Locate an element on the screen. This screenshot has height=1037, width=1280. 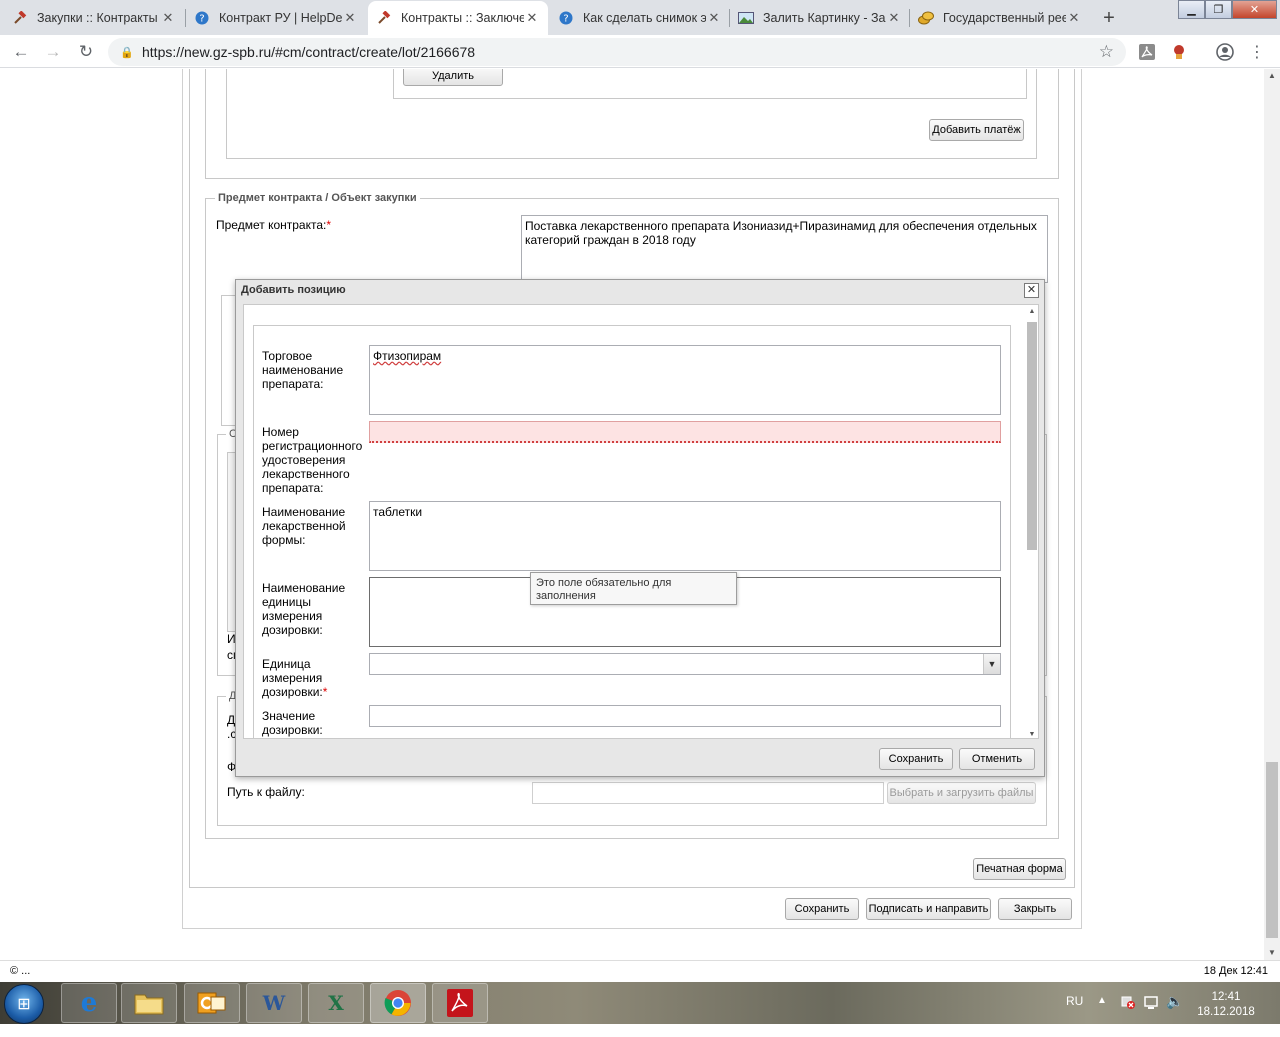
clock-time: 12:41 is located at coordinates (1226, 997).